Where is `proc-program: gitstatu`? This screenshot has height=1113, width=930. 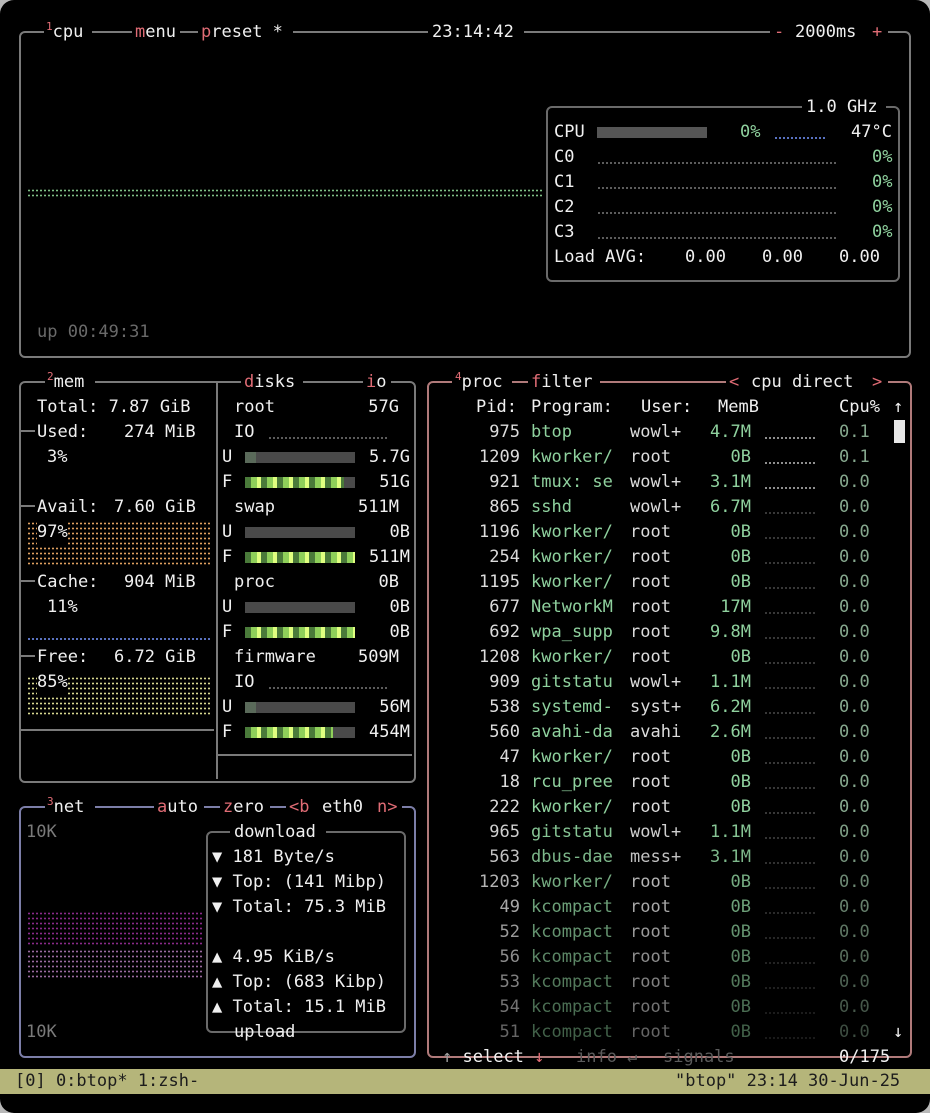
proc-program: gitstatu is located at coordinates (572, 682).